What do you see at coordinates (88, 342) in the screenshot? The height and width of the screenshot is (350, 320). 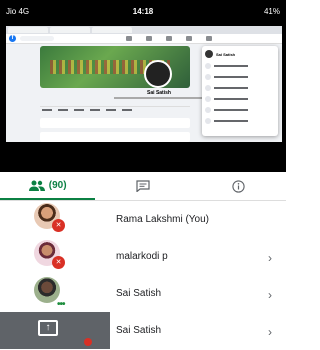 I see `mic-off-icon` at bounding box center [88, 342].